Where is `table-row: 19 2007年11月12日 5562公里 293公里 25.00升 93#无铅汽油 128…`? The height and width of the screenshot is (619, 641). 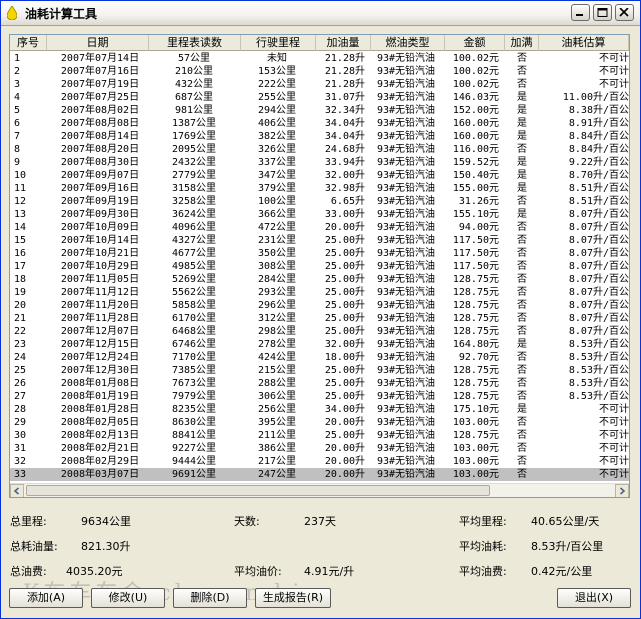
table-row: 19 2007年11月12日 5562公里 293公里 25.00升 93#无铅汽油 128… is located at coordinates (319, 292).